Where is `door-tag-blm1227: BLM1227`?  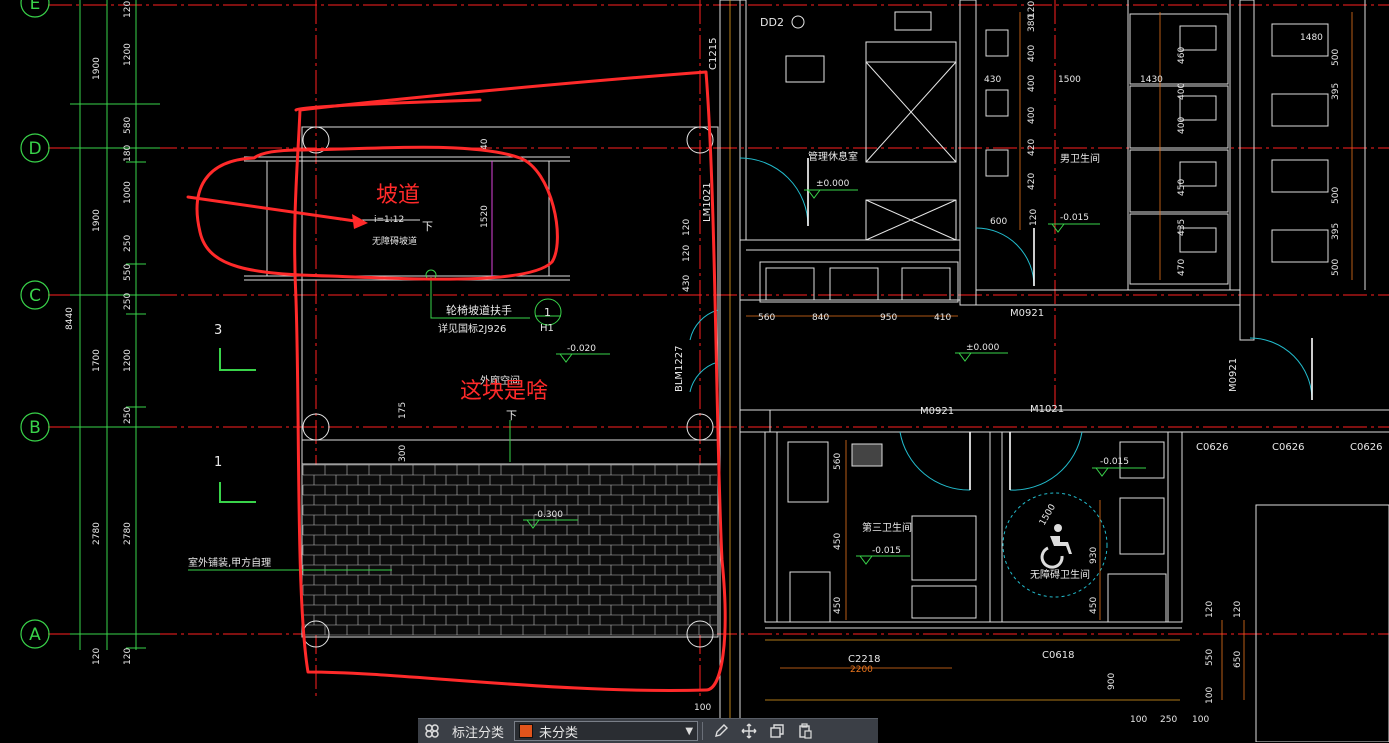 door-tag-blm1227: BLM1227 is located at coordinates (679, 368).